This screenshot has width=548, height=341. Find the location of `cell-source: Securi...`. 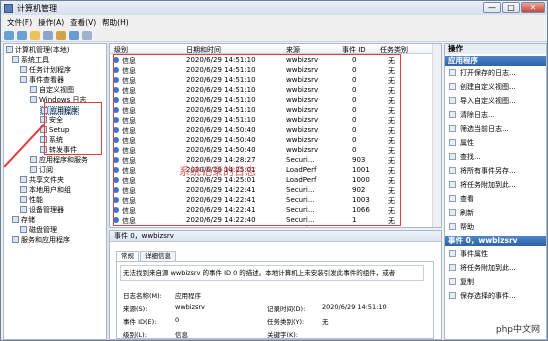

cell-source: Securi... is located at coordinates (300, 226).